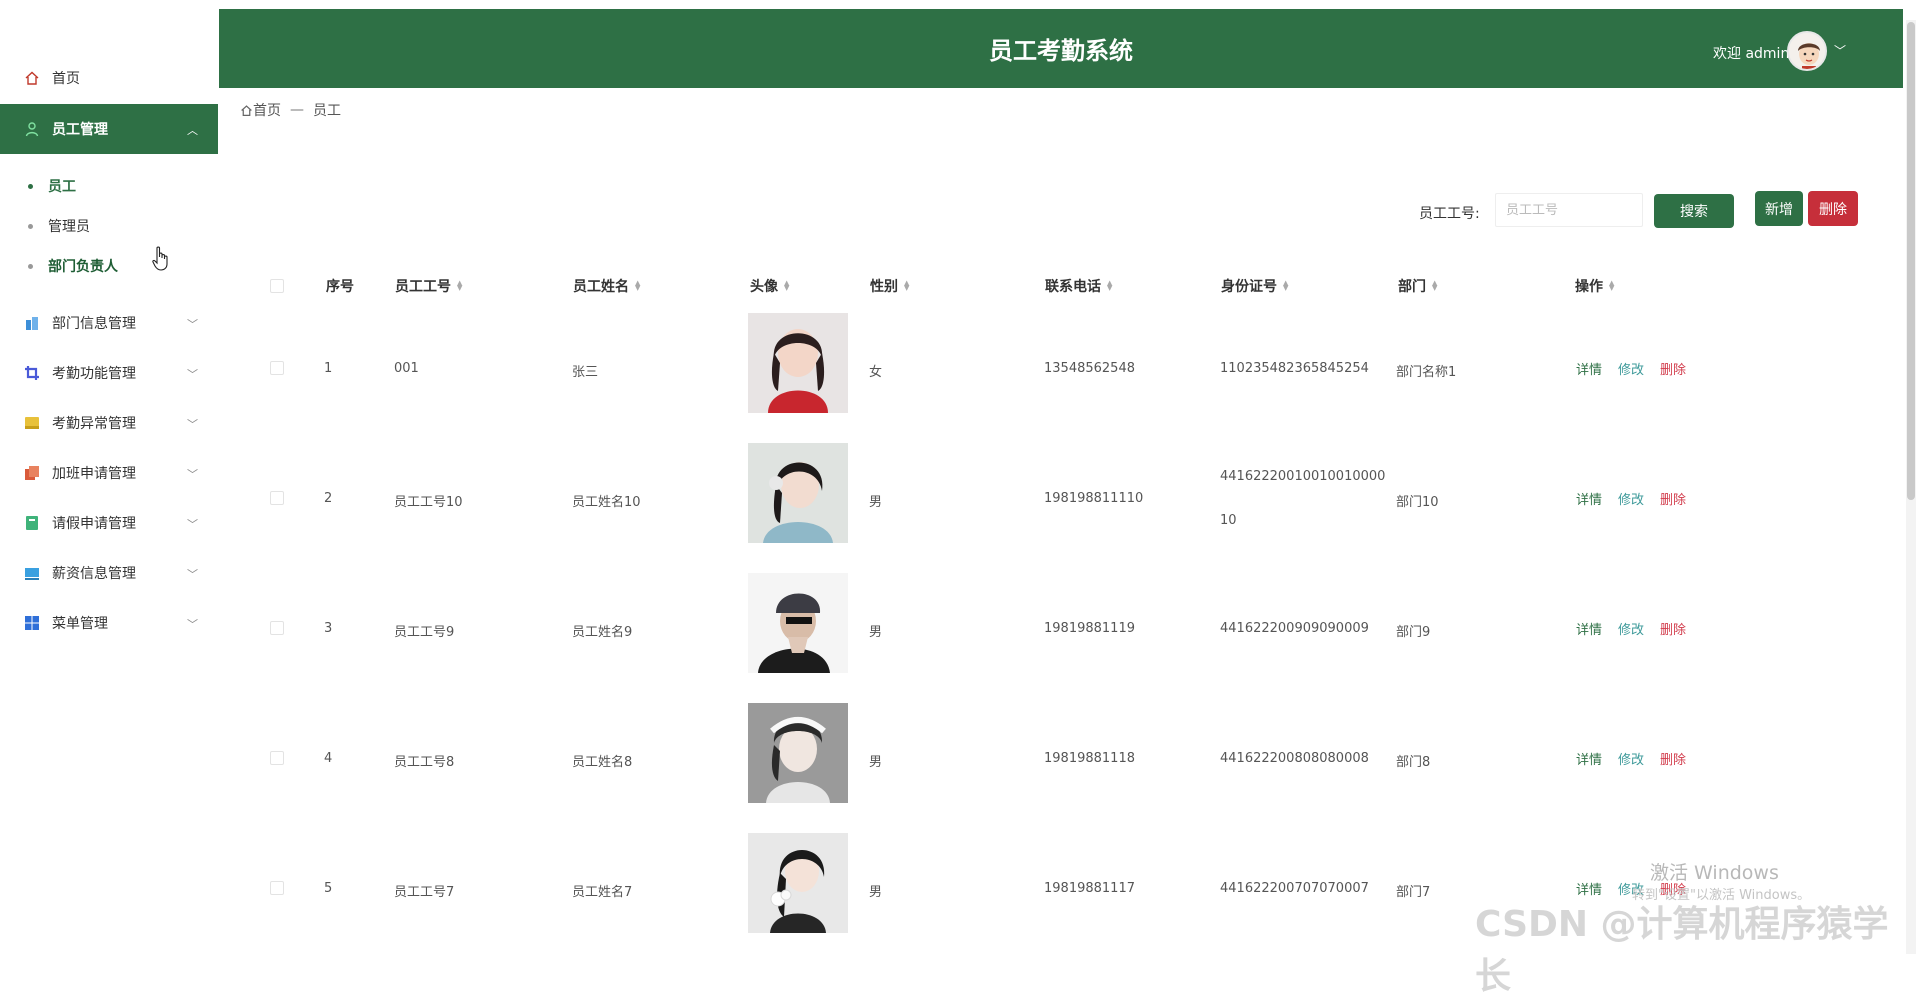 The width and height of the screenshot is (1920, 999). What do you see at coordinates (1089, 368) in the screenshot?
I see `cell-phone: 13548562548` at bounding box center [1089, 368].